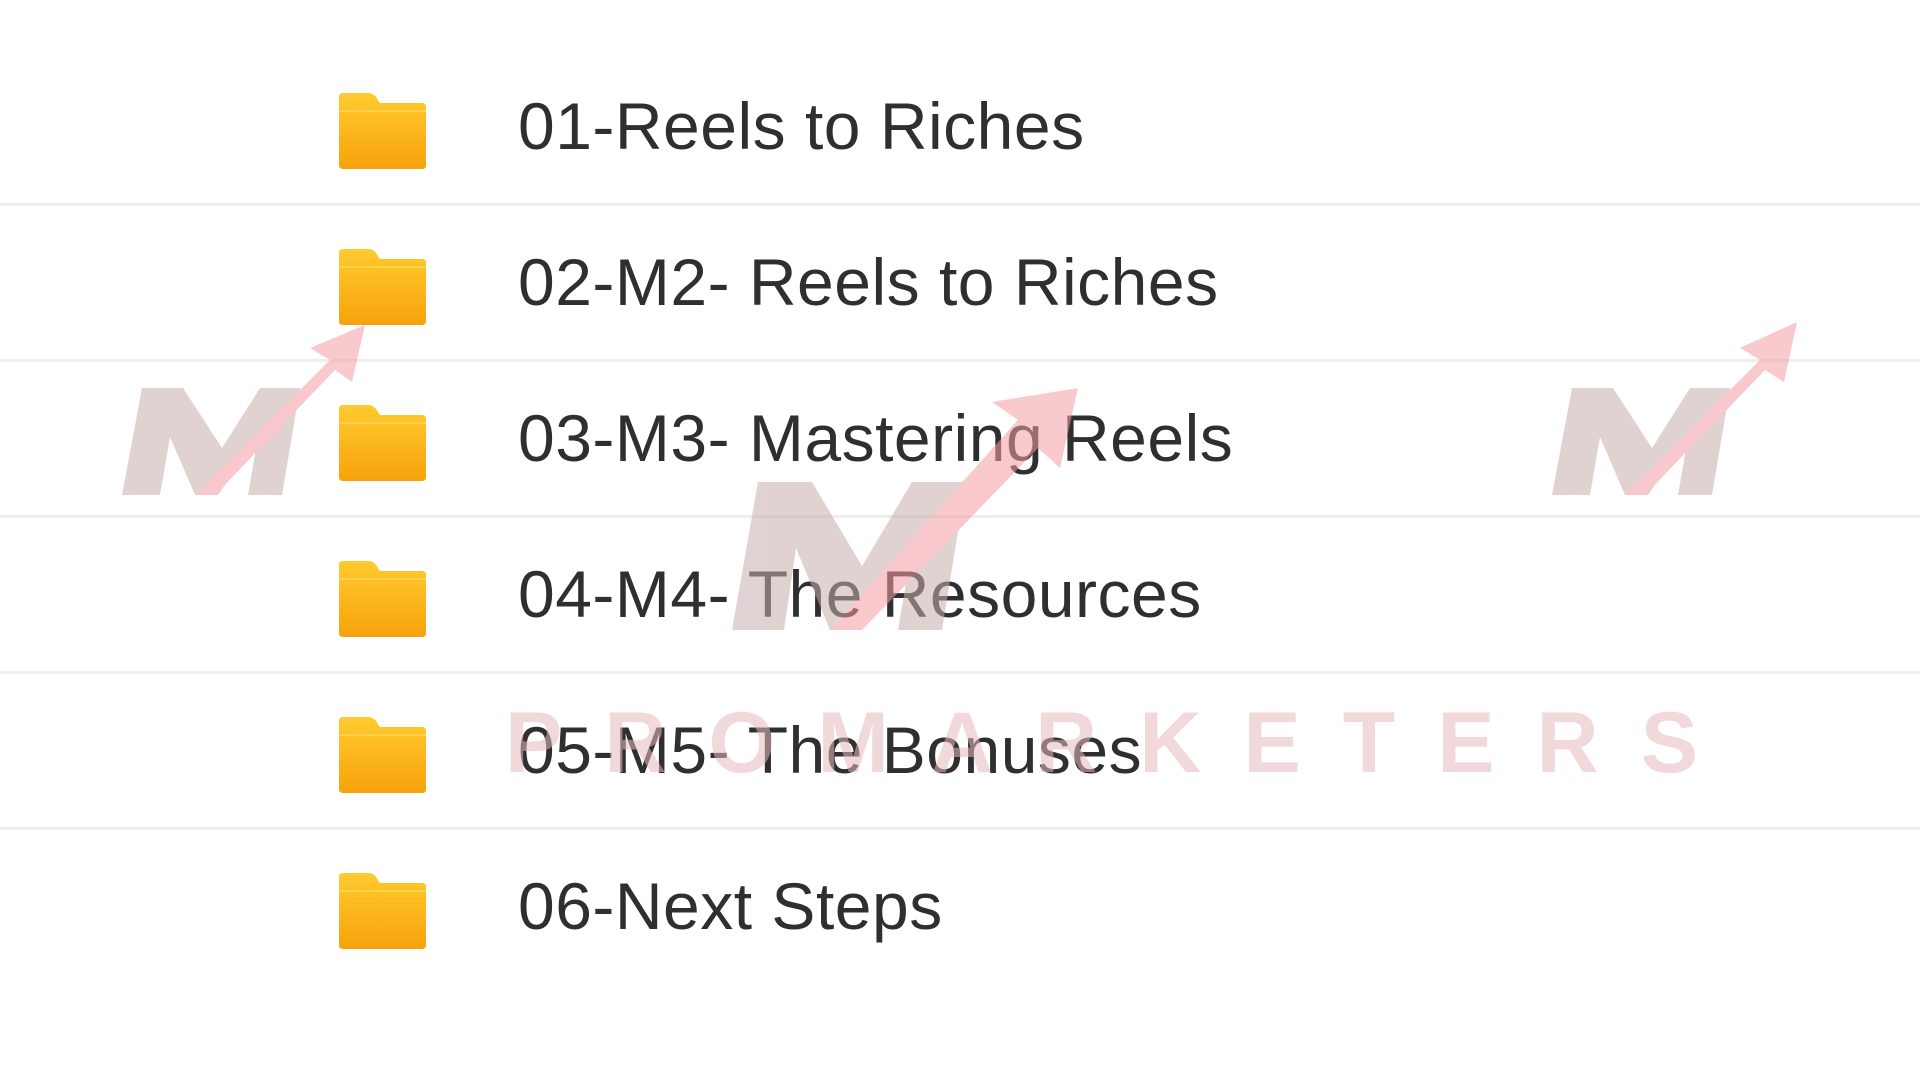 This screenshot has width=1920, height=1080. I want to click on folder-name: 06-Next Steps, so click(730, 906).